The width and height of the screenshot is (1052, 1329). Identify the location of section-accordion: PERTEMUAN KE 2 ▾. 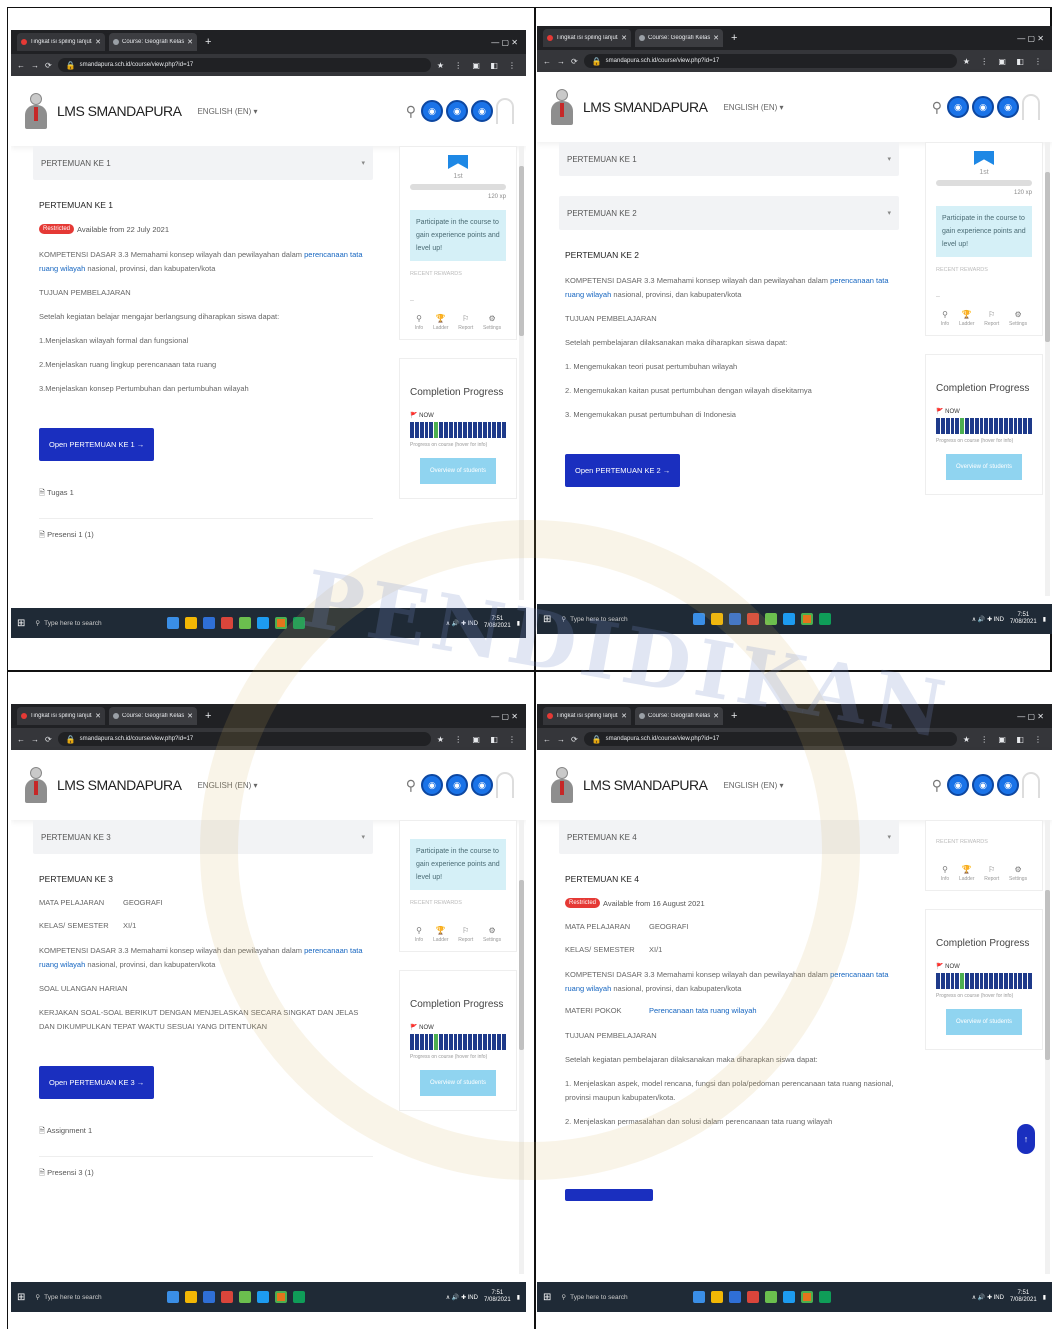
(729, 213).